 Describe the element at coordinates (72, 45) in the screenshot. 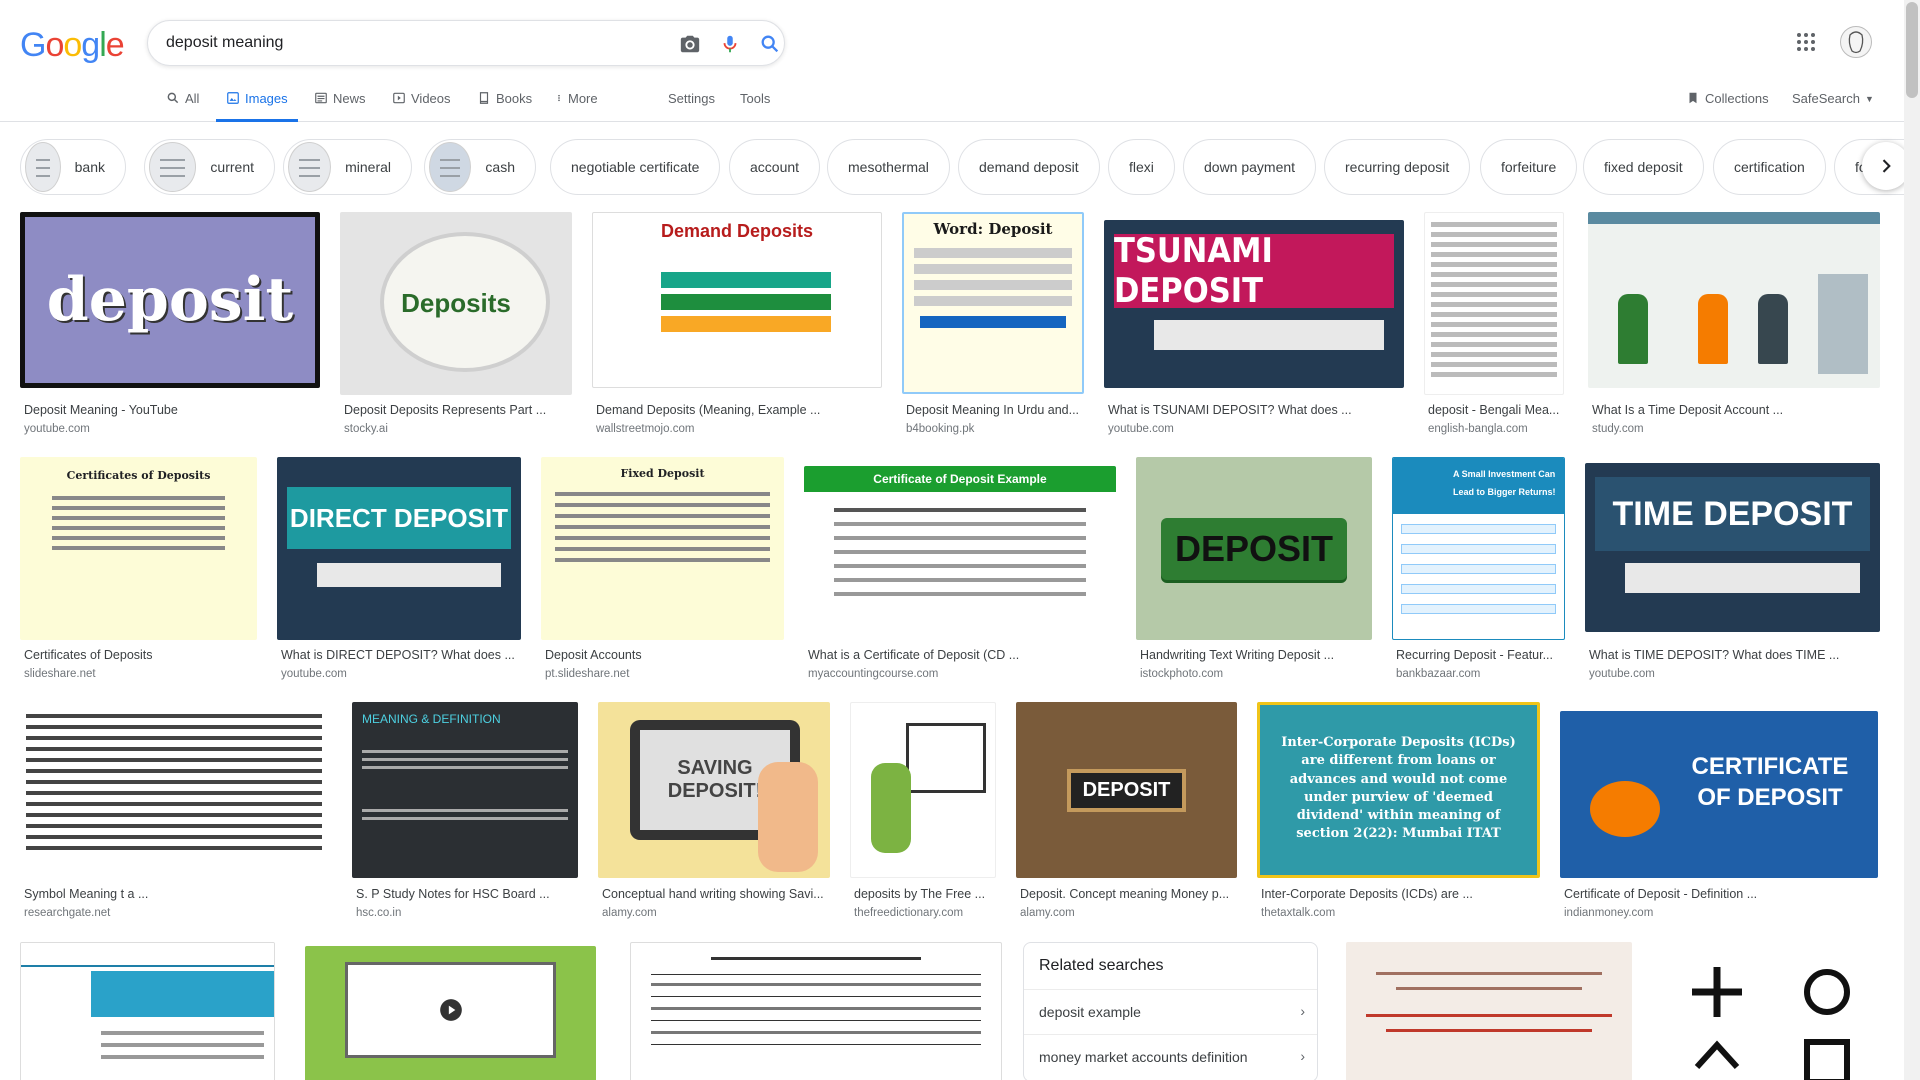

I see `google-logo: Google` at that location.